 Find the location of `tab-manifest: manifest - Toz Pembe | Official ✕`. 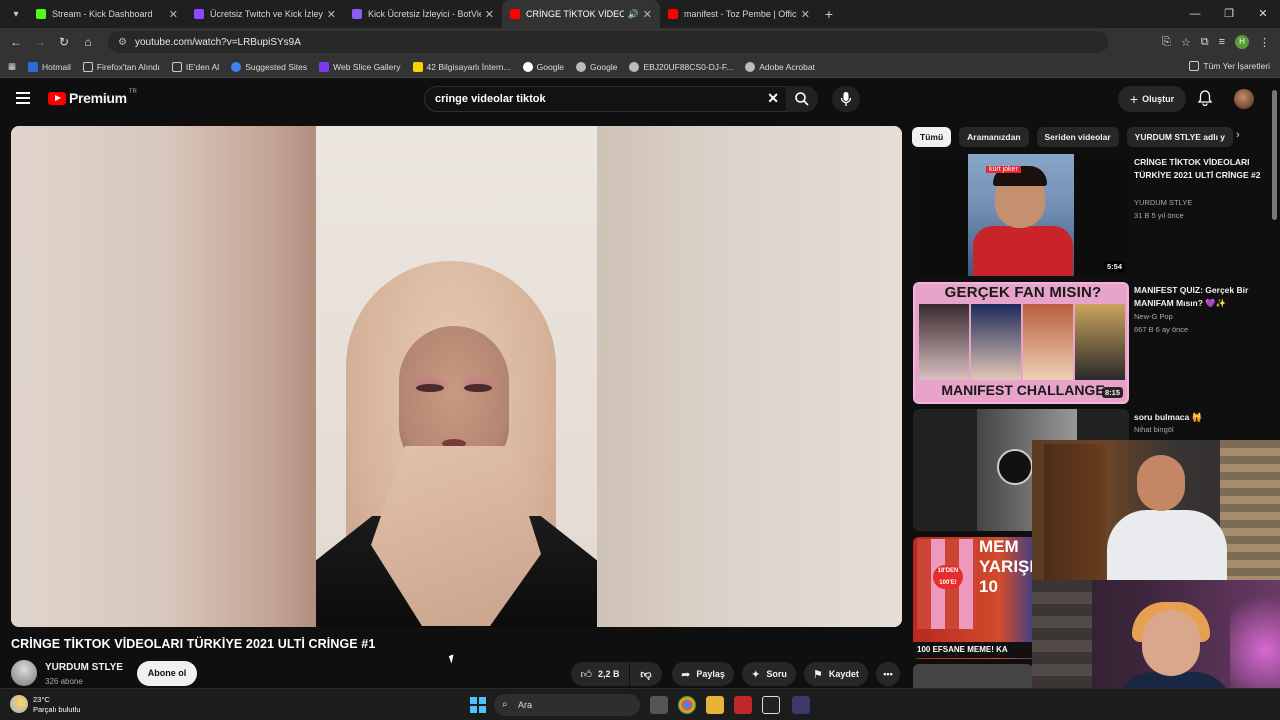

tab-manifest: manifest - Toz Pembe | Official ✕ is located at coordinates (739, 14).